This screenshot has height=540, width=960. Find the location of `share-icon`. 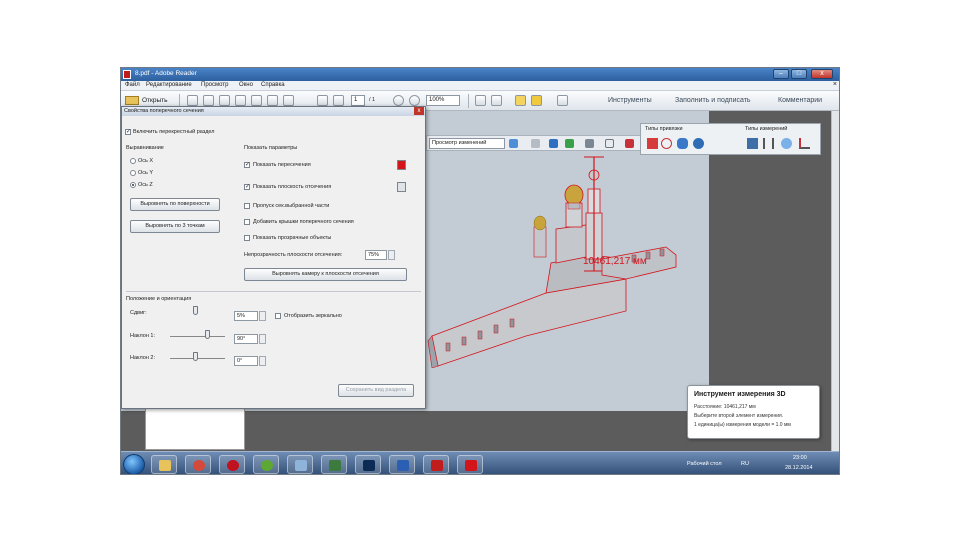

share-icon is located at coordinates (240, 100).